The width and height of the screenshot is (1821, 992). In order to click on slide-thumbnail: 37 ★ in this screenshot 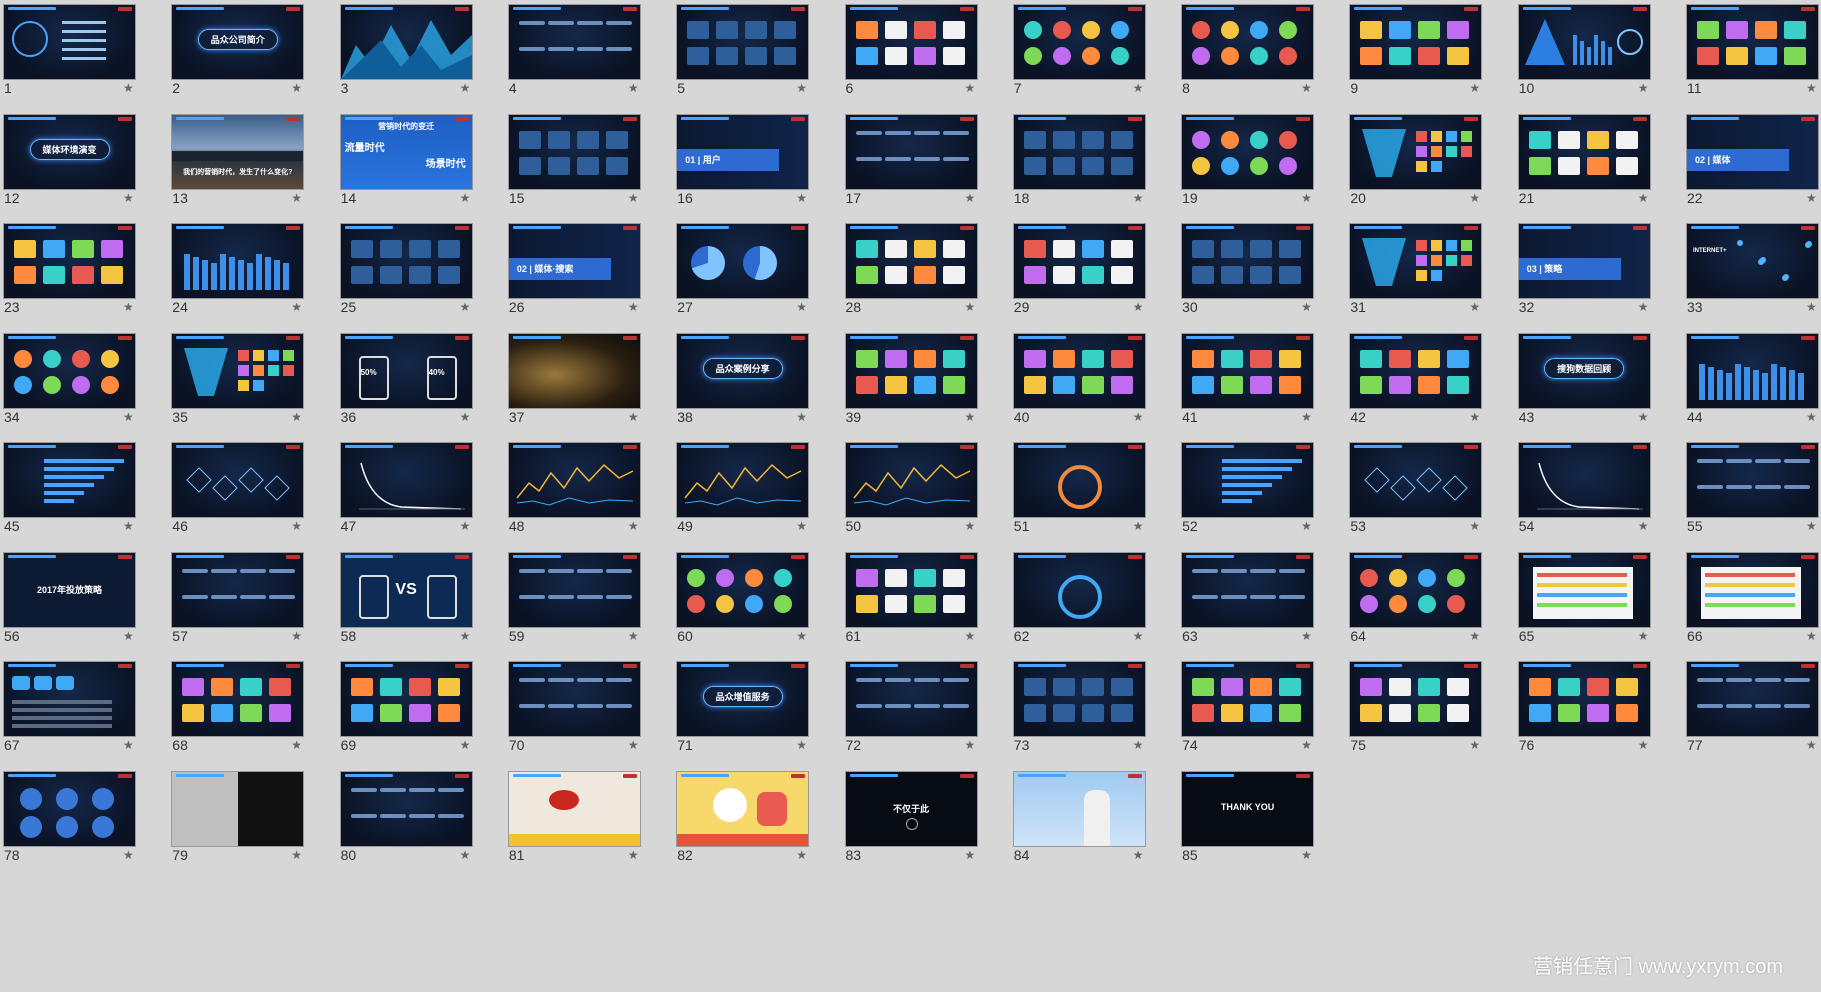, I will do `click(589, 381)`.